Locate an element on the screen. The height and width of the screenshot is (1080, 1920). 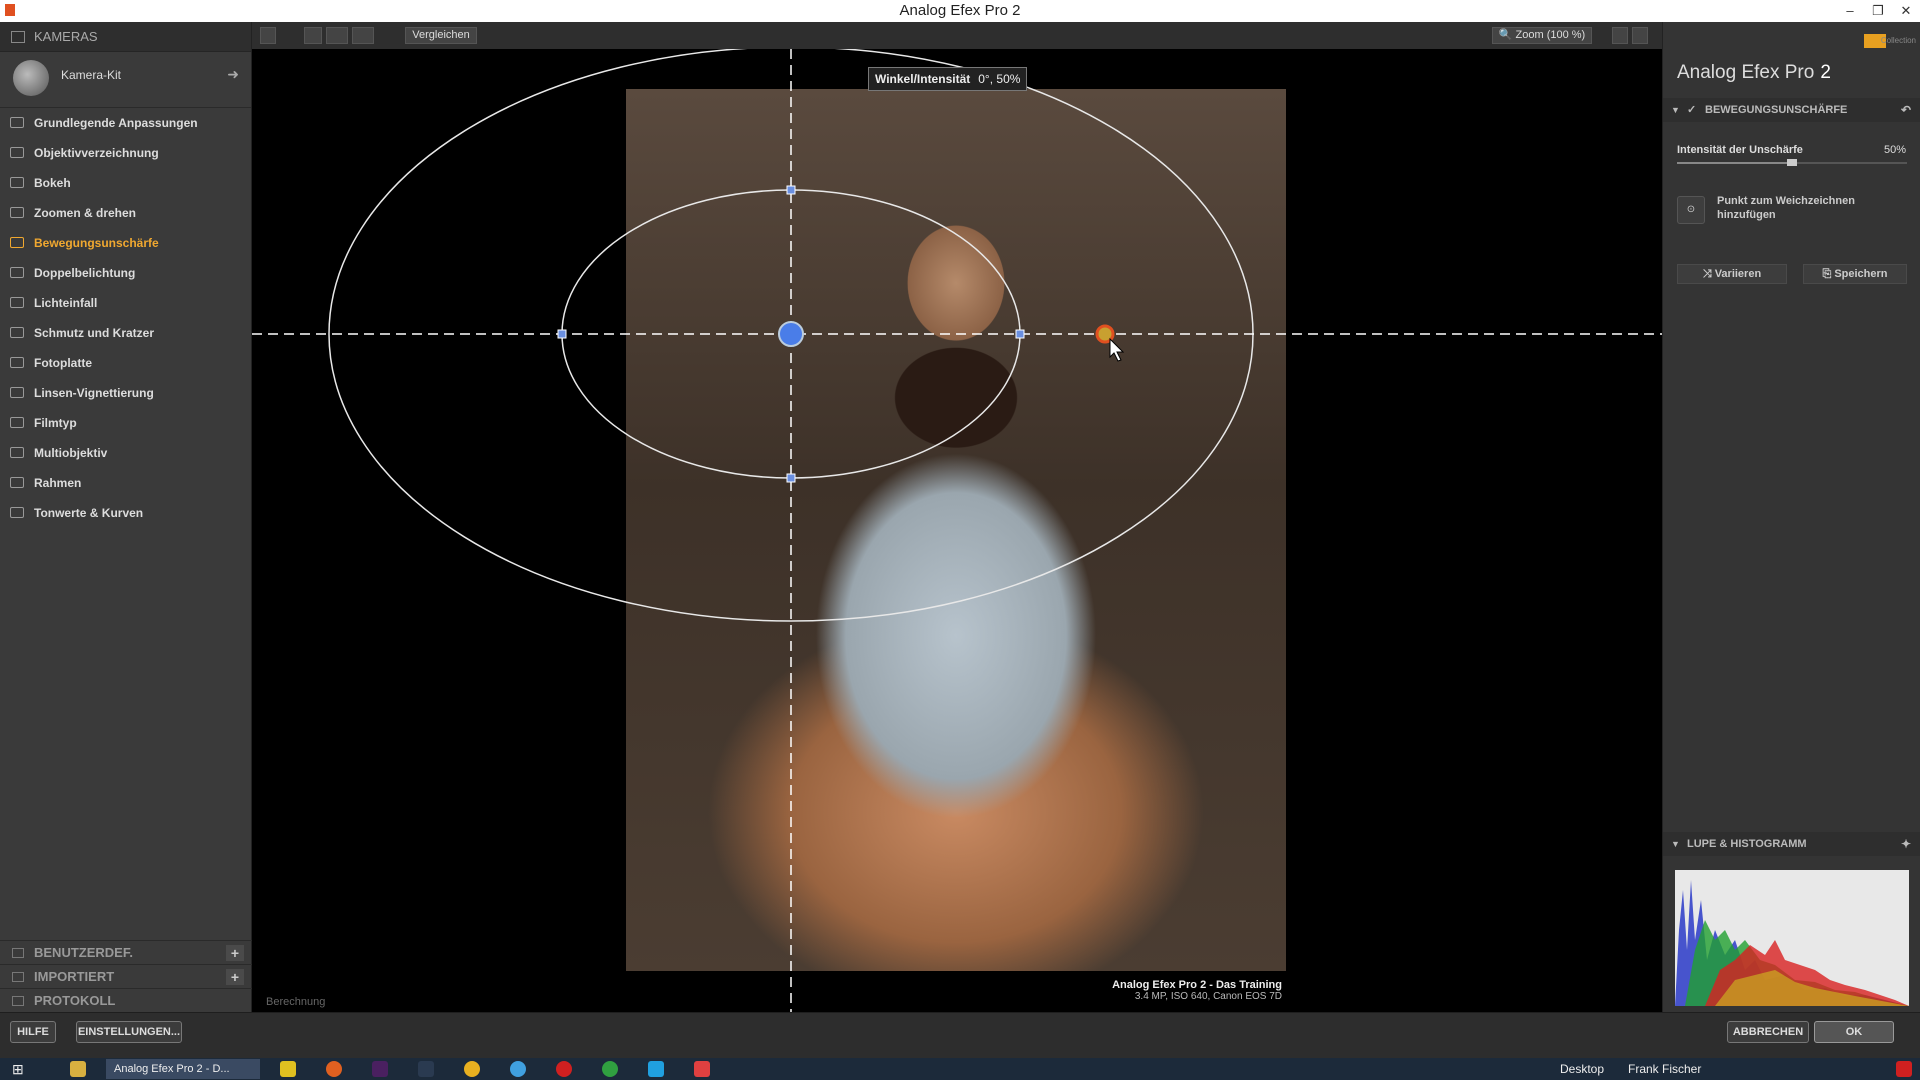
handle-left is located at coordinates (562, 334).